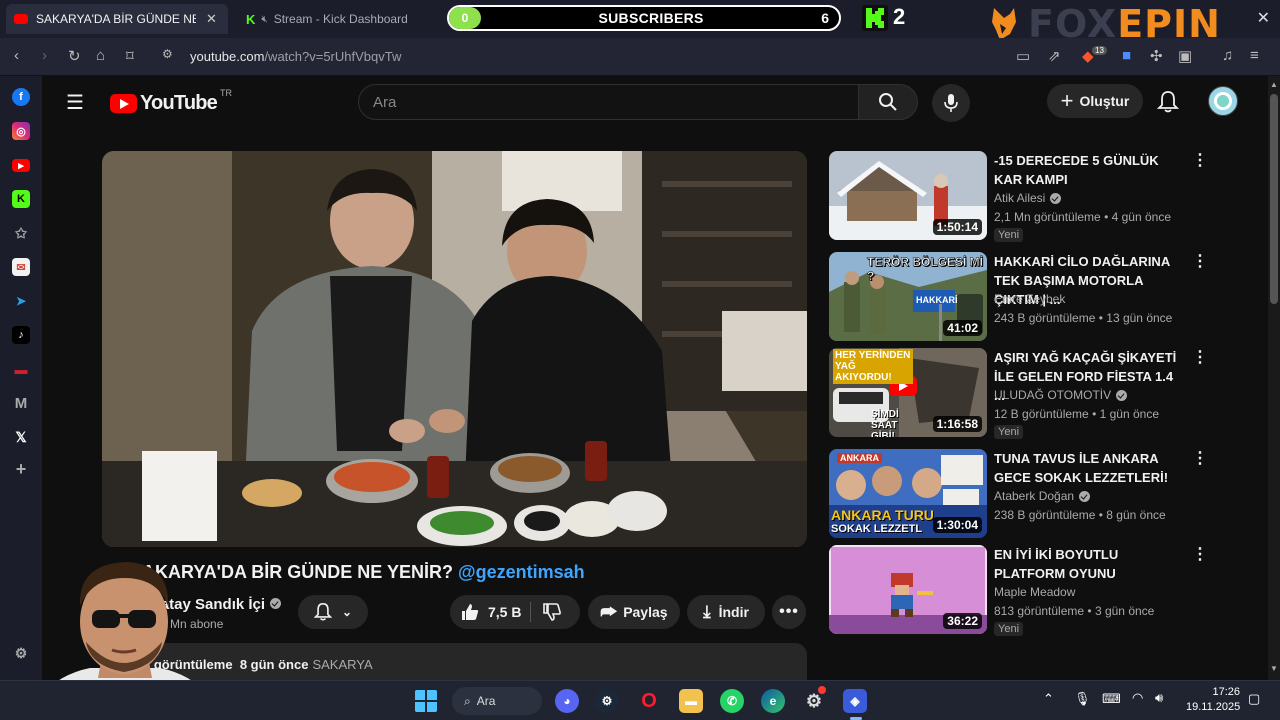  Describe the element at coordinates (490, 612) in the screenshot. I see `like-button: 7,5 B` at that location.